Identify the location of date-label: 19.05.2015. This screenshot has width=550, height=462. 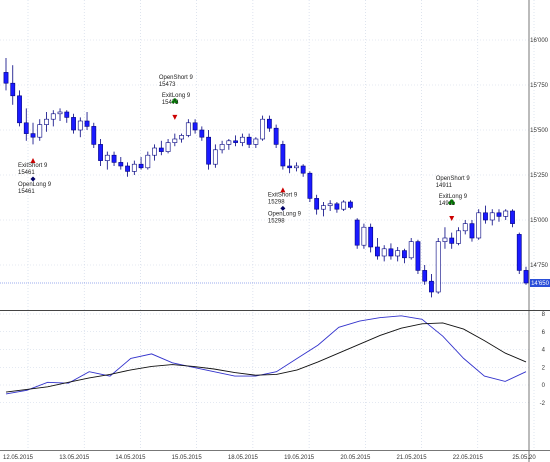
(299, 458).